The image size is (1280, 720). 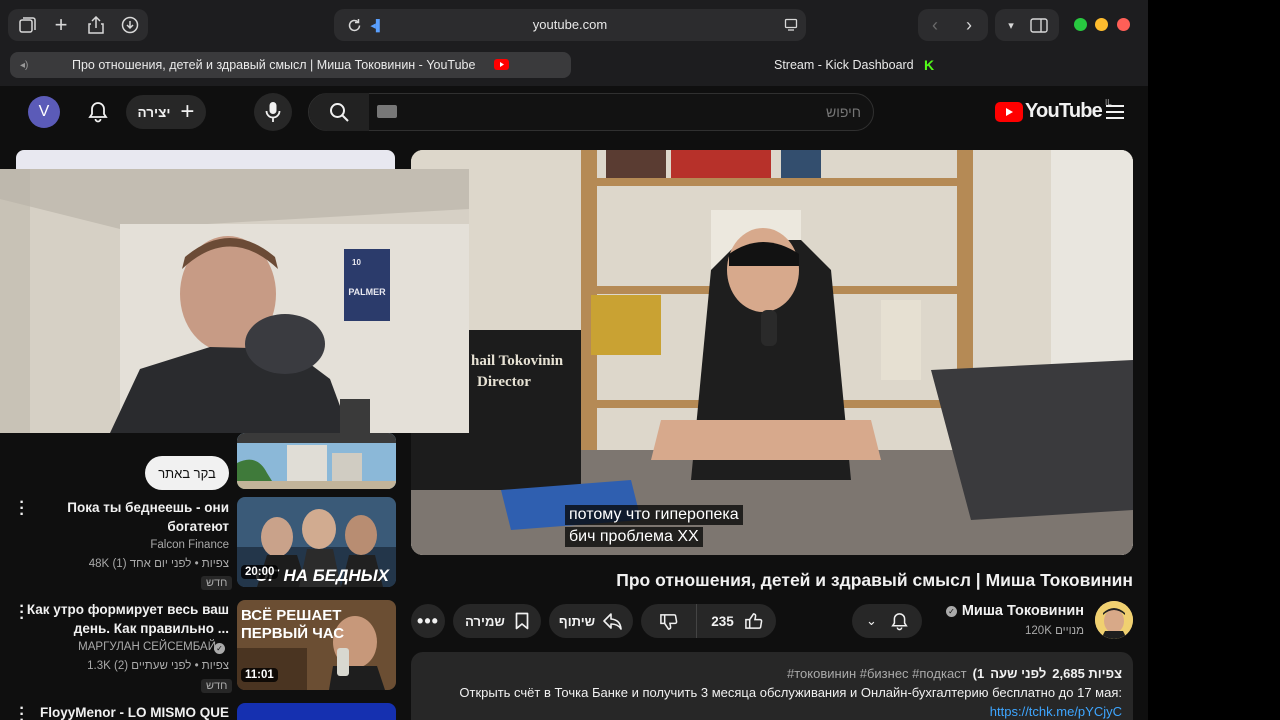 I want to click on hashtags: #токовинин #бизнес #подкаст, so click(x=877, y=673).